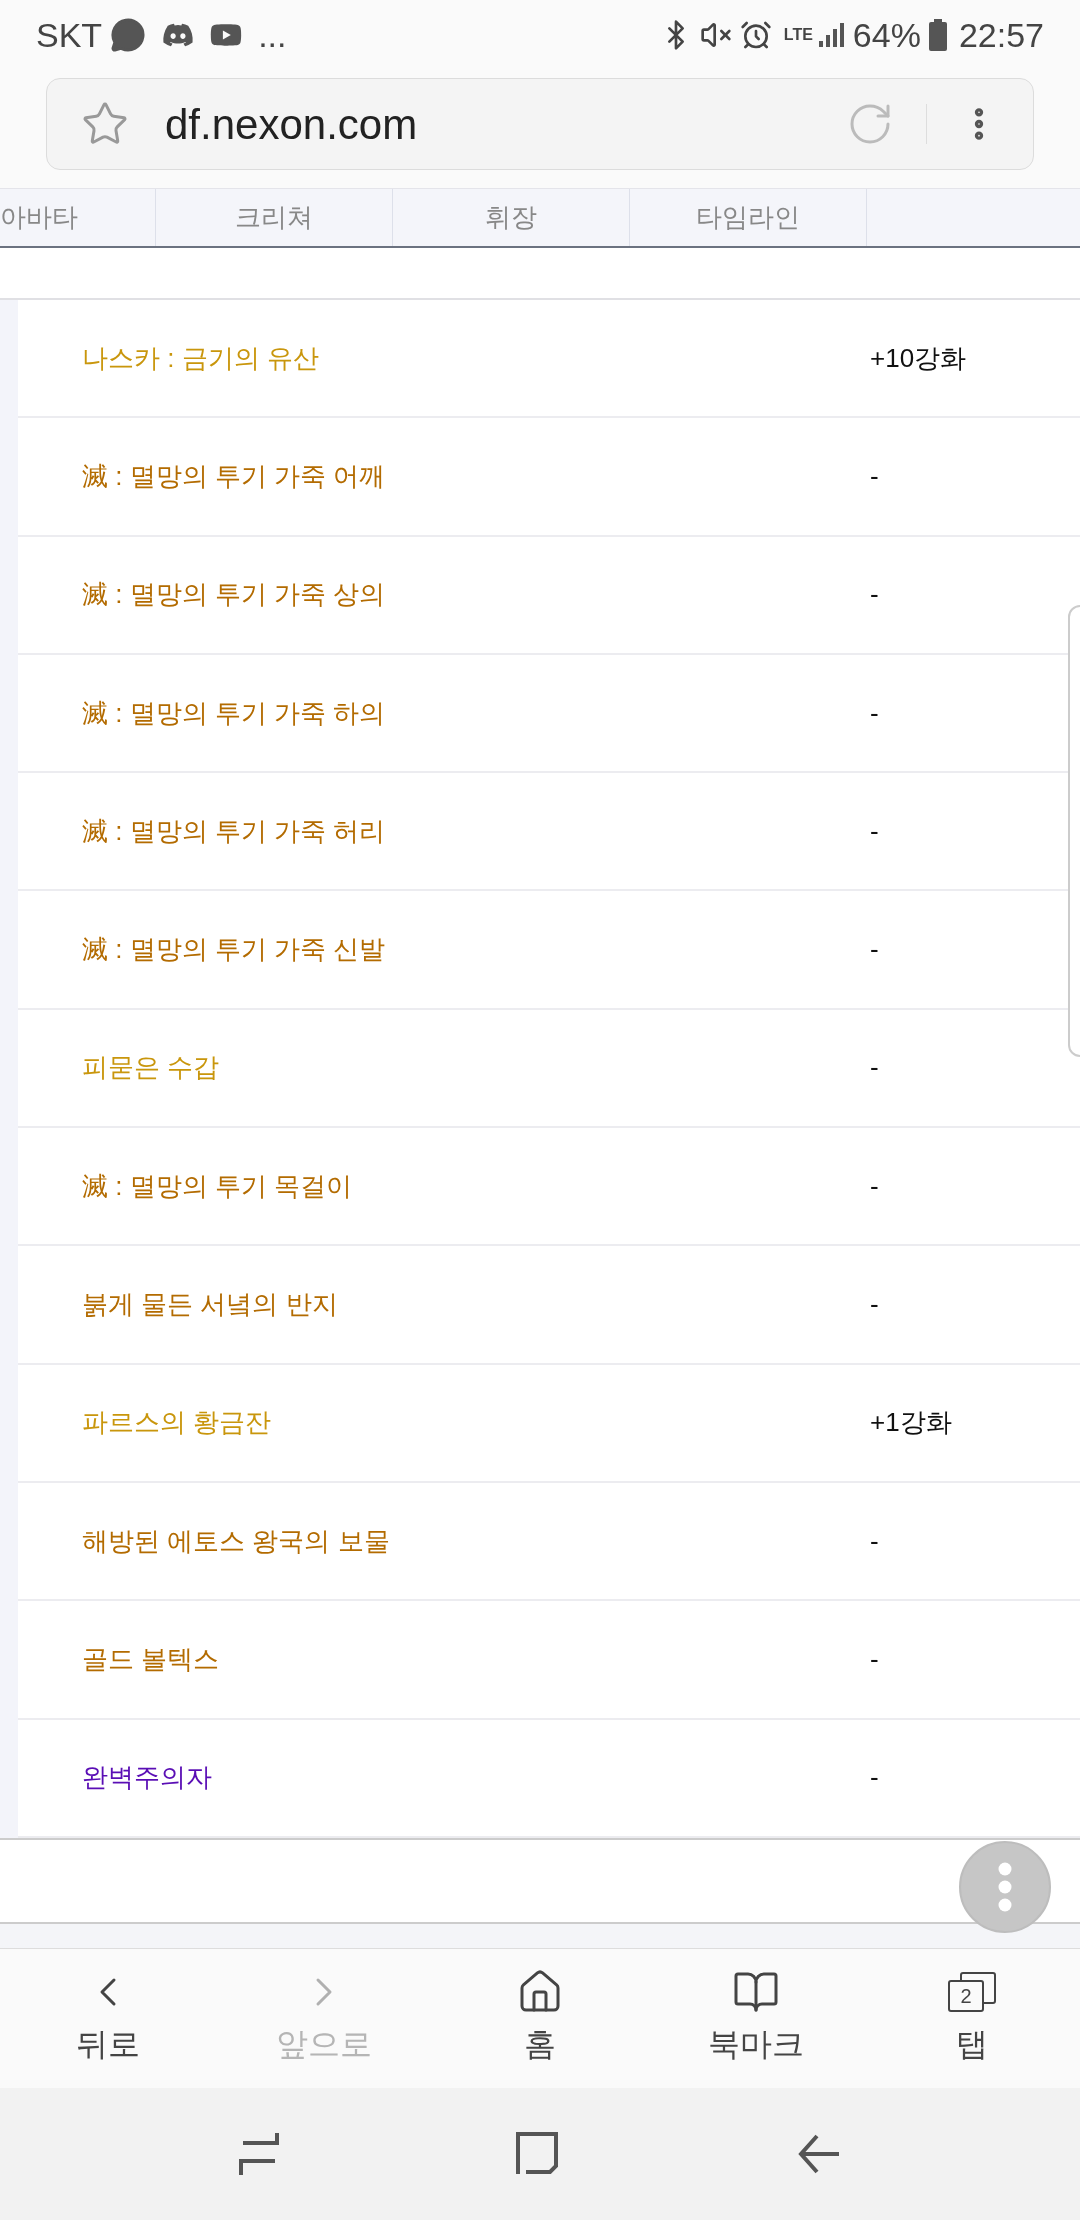  Describe the element at coordinates (444, 595) in the screenshot. I see `item-name: 滅 : 멸망의 투기 가죽 상의` at that location.